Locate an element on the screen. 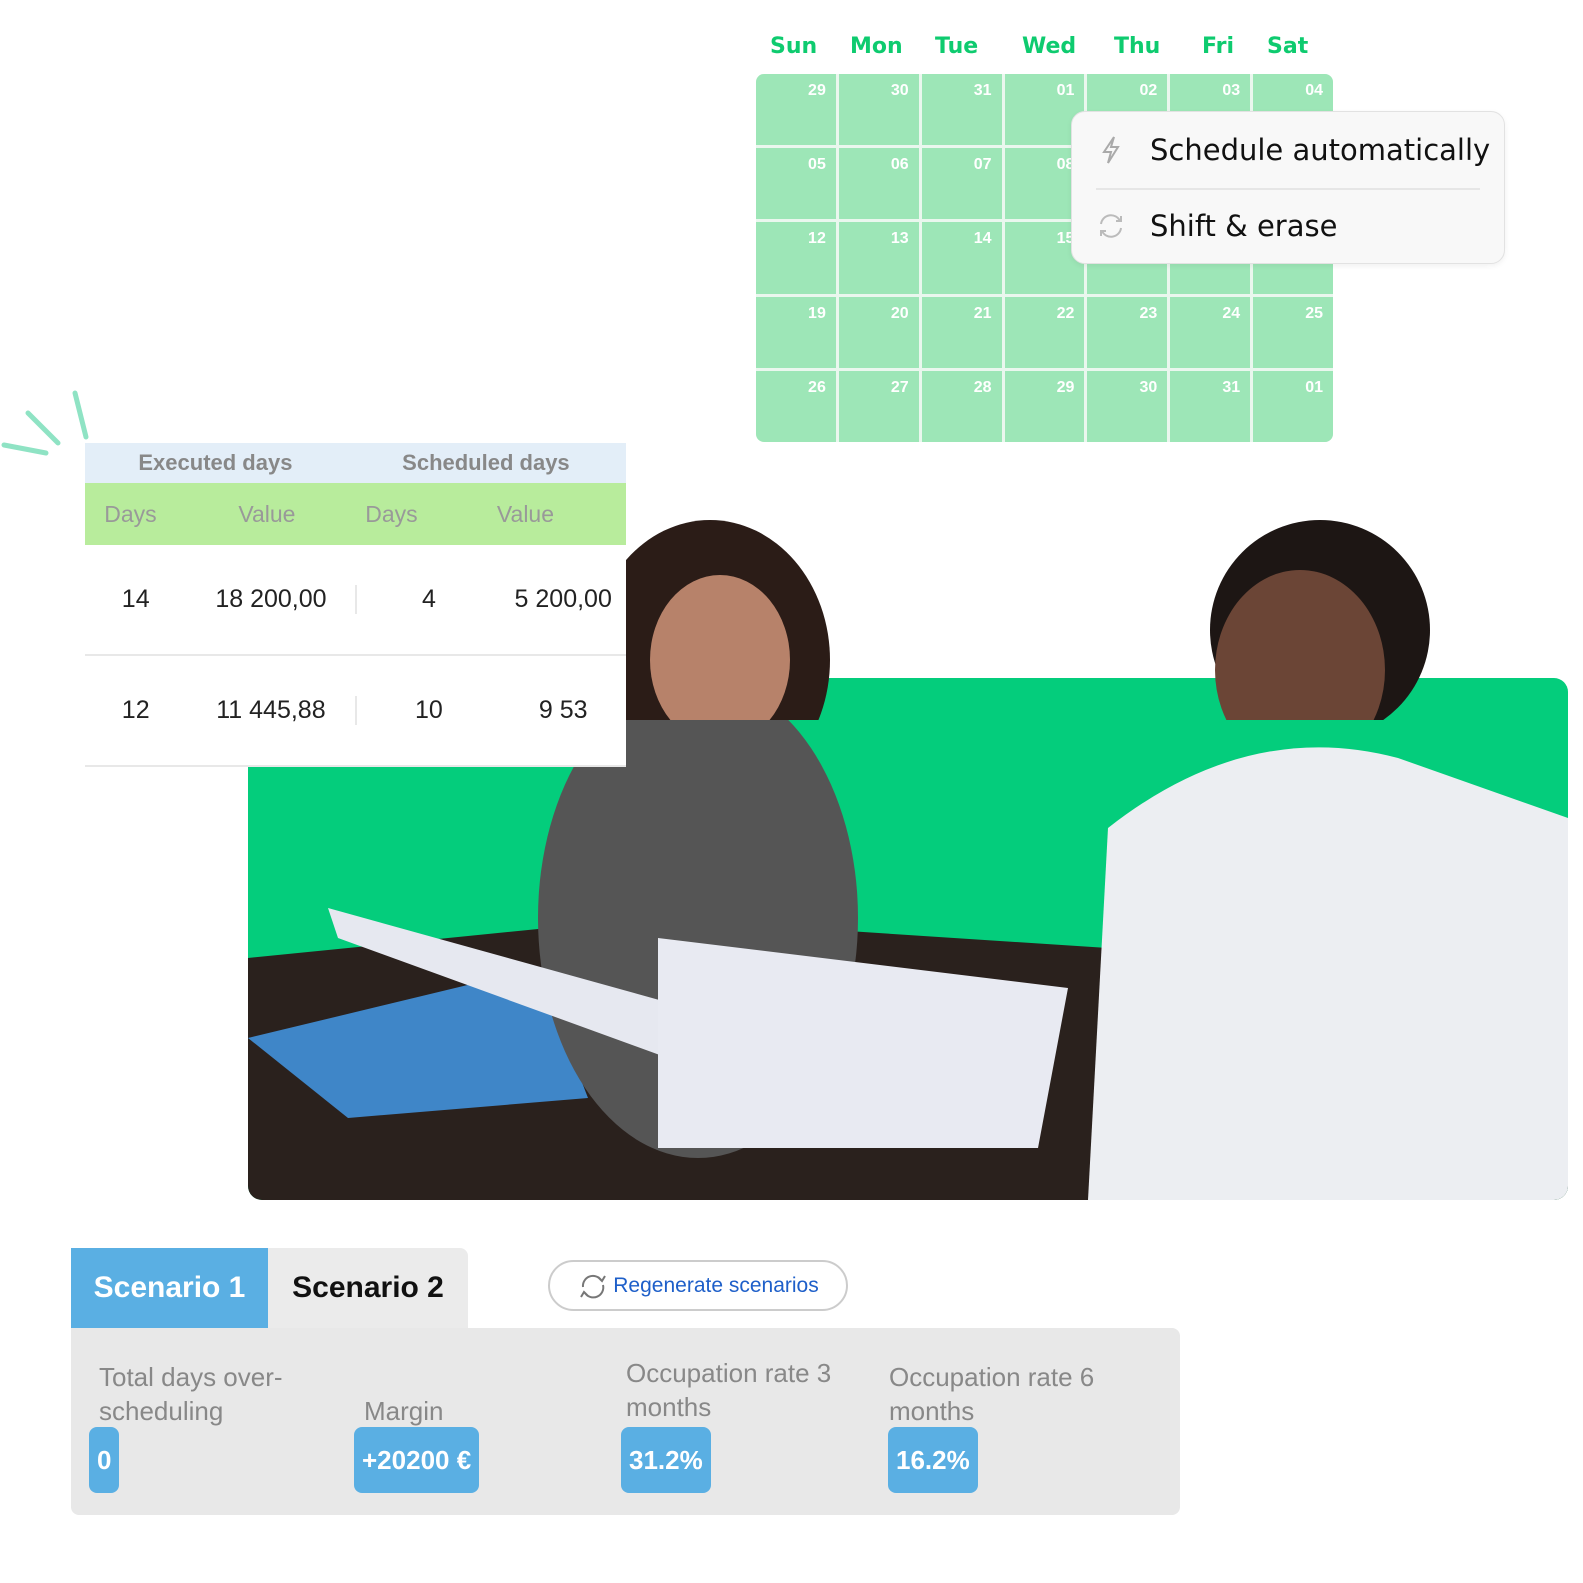 The height and width of the screenshot is (1583, 1583). tab-scenario-2: Scenario 2 is located at coordinates (368, 1288).